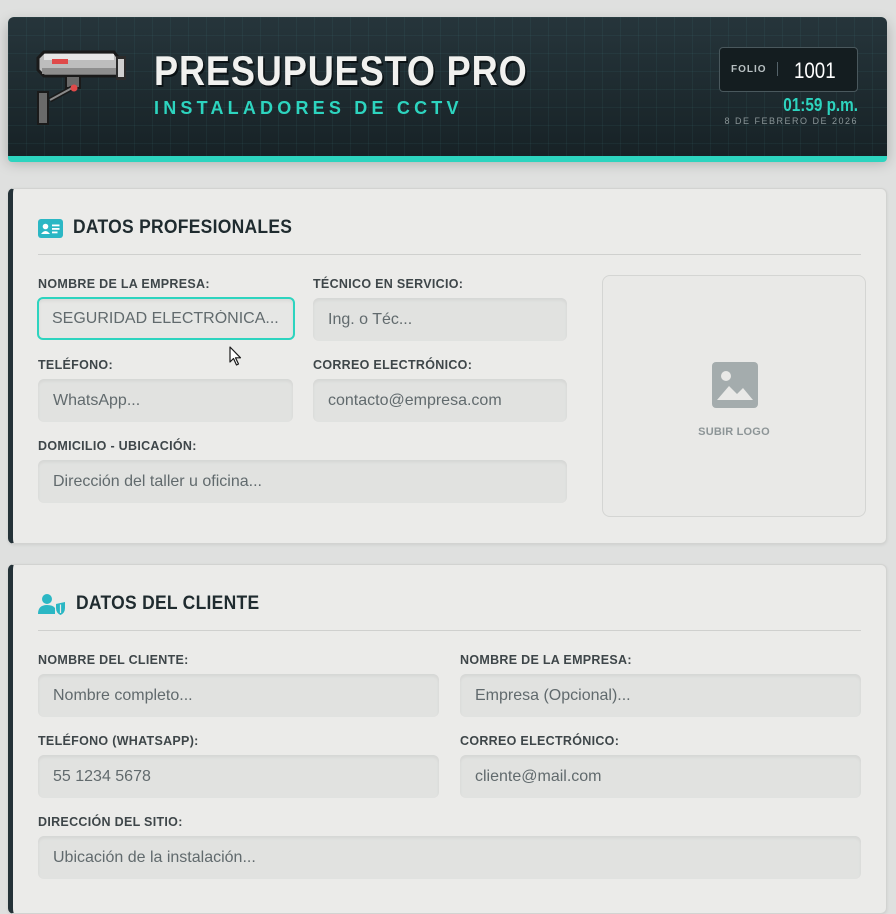 This screenshot has width=896, height=914. What do you see at coordinates (302, 481) in the screenshot?
I see `address-input` at bounding box center [302, 481].